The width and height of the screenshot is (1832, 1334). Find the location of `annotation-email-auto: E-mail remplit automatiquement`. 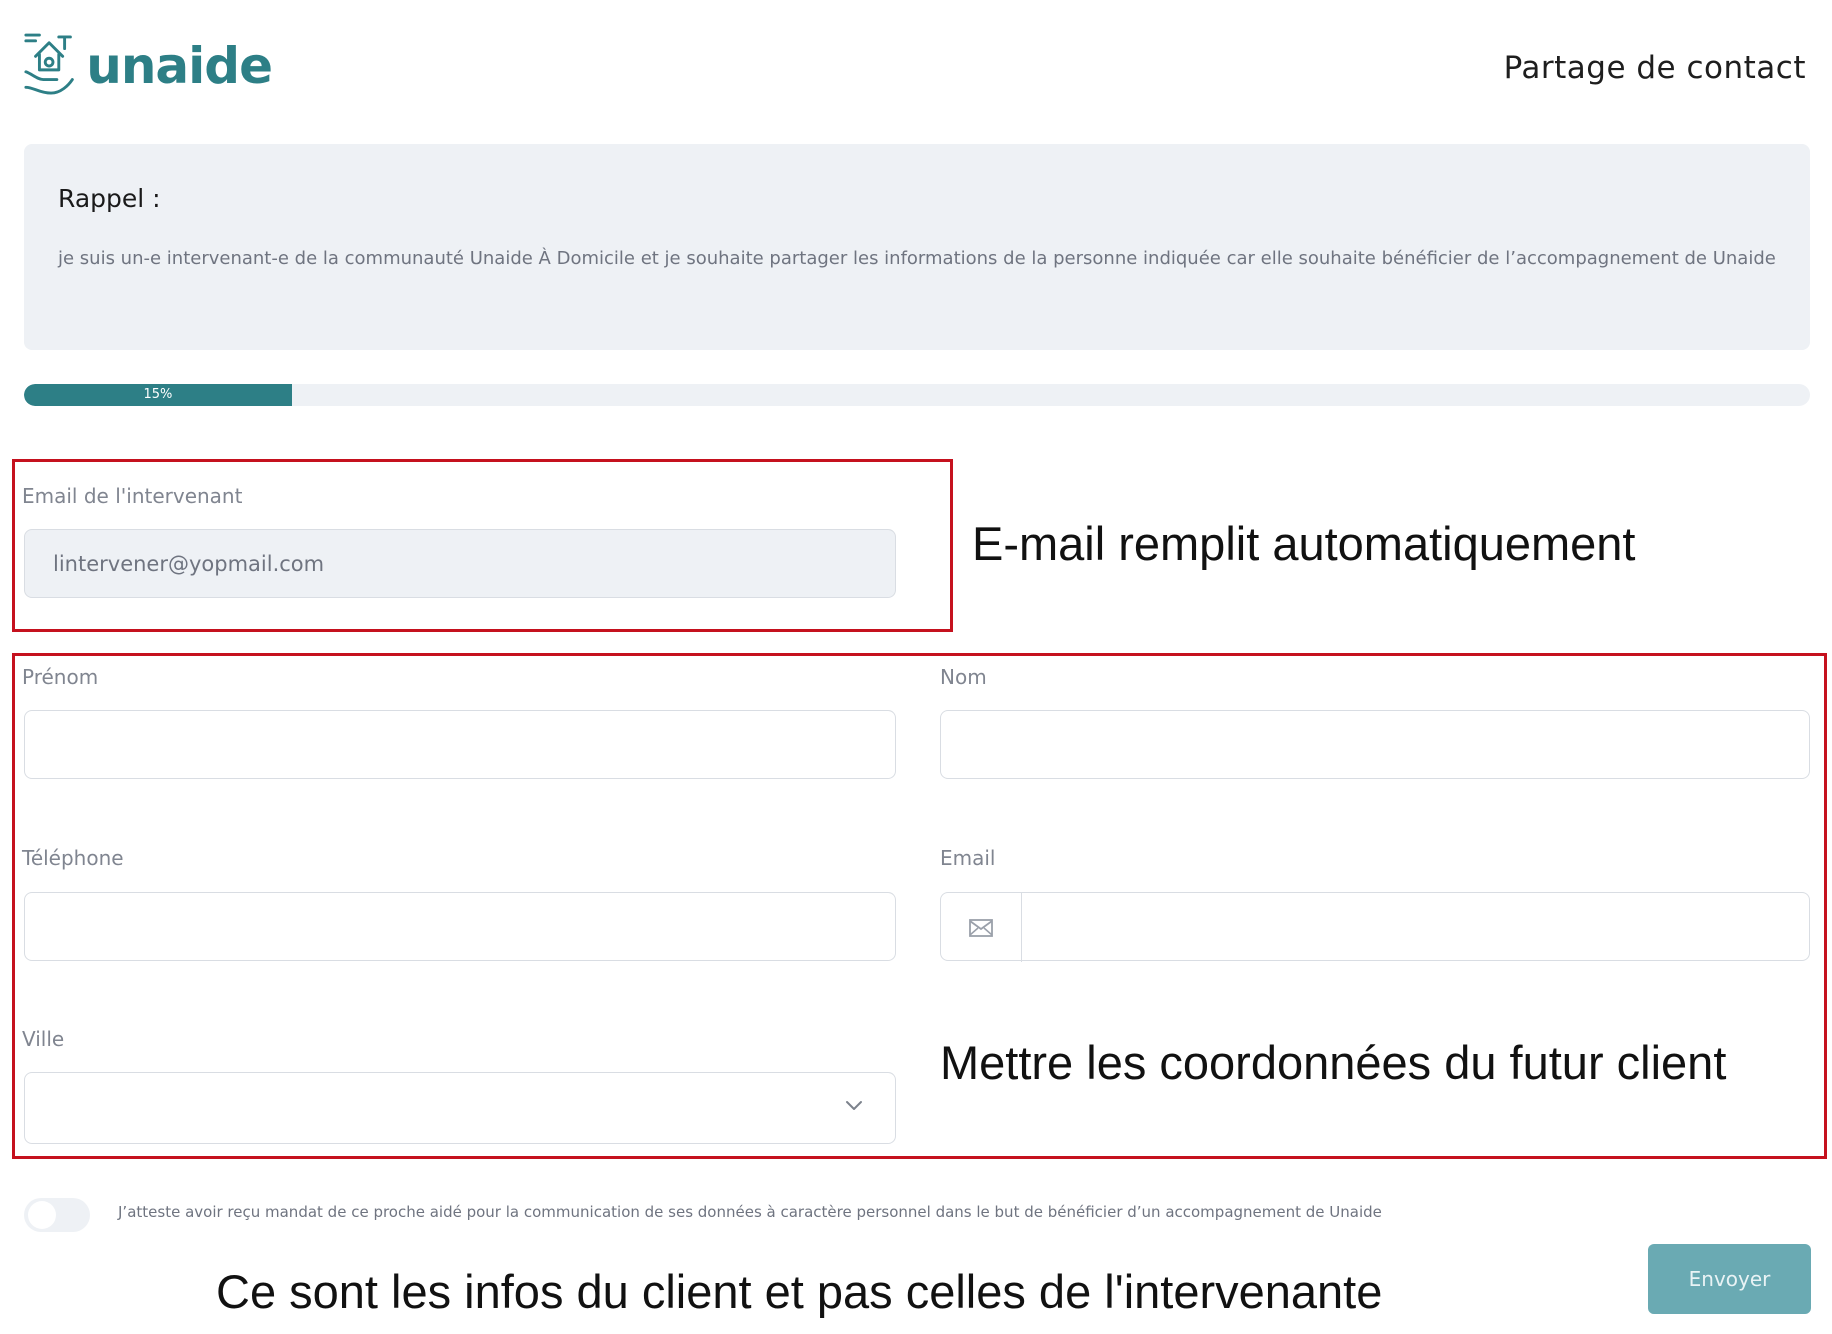

annotation-email-auto: E-mail remplit automatiquement is located at coordinates (1304, 543).